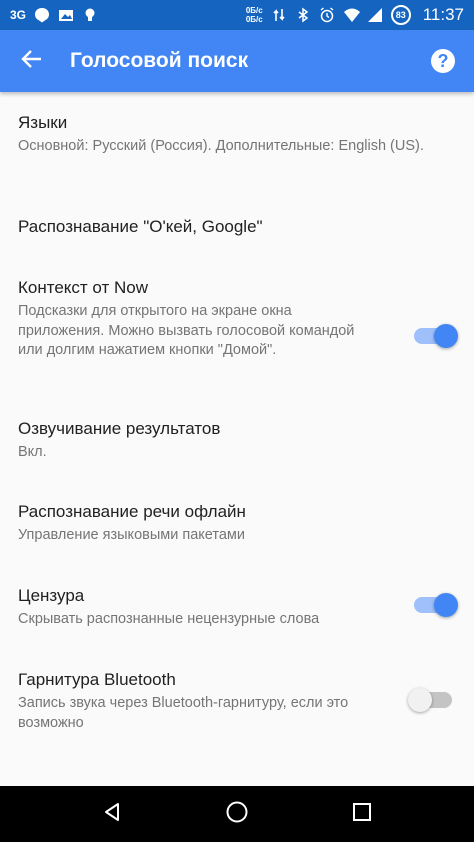 The height and width of the screenshot is (842, 474). I want to click on triangle-back-icon, so click(112, 814).